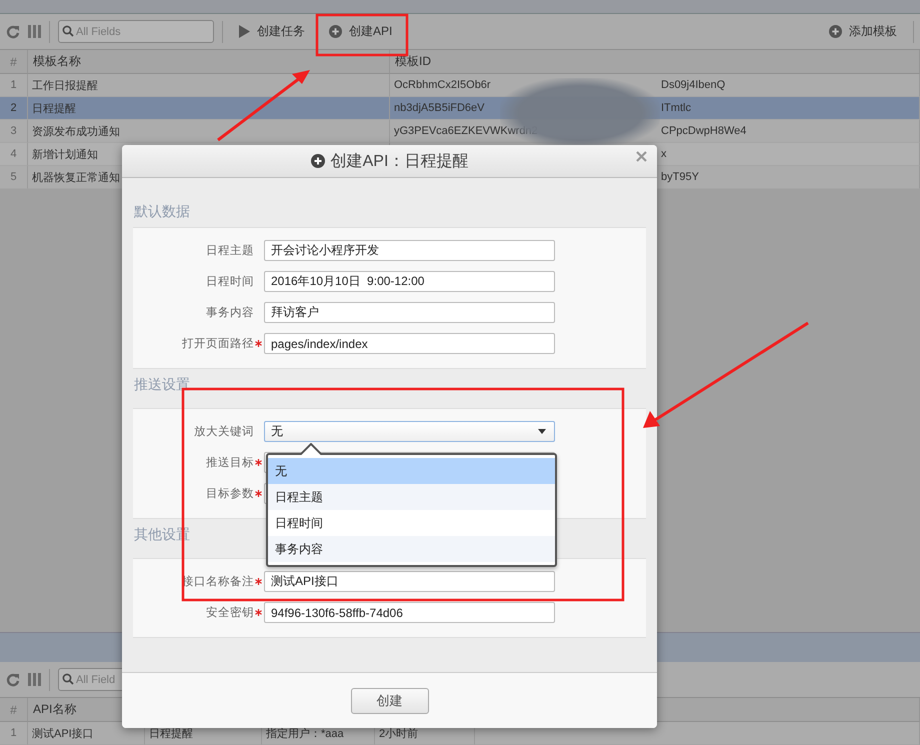  Describe the element at coordinates (14, 154) in the screenshot. I see `row-number: 4` at that location.